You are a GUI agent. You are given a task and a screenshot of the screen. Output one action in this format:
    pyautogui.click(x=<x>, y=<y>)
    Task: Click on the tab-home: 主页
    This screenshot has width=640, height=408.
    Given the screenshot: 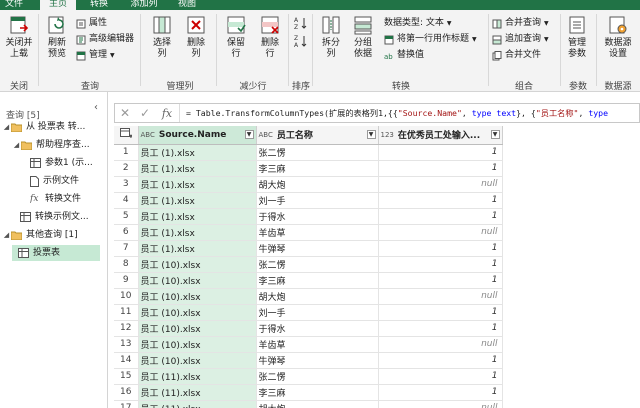 What is the action you would take?
    pyautogui.click(x=58, y=5)
    